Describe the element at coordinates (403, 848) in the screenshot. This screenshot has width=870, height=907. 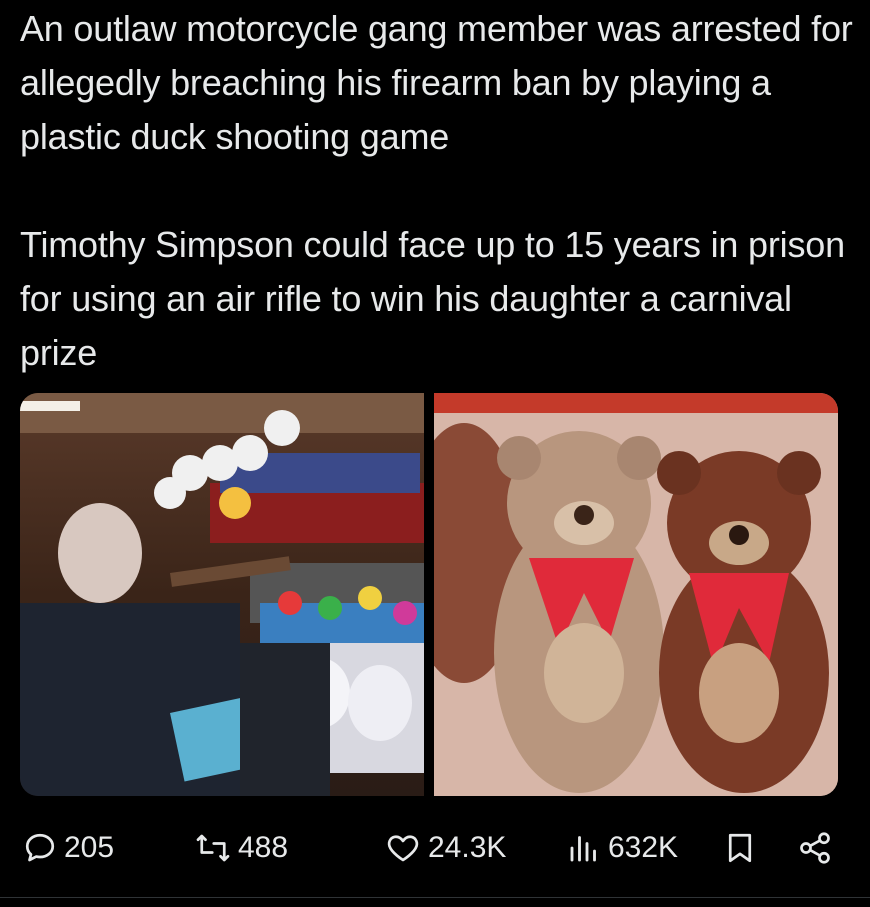
I see `heart-icon` at that location.